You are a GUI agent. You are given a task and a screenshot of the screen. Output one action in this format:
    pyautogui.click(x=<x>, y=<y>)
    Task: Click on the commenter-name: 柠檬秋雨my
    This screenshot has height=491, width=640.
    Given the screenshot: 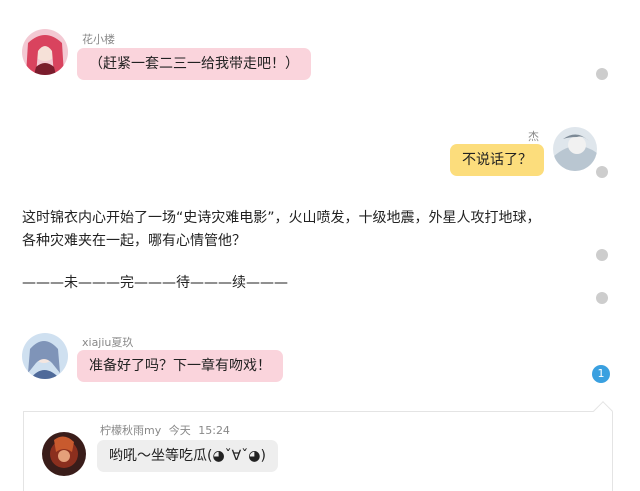 What is the action you would take?
    pyautogui.click(x=130, y=430)
    